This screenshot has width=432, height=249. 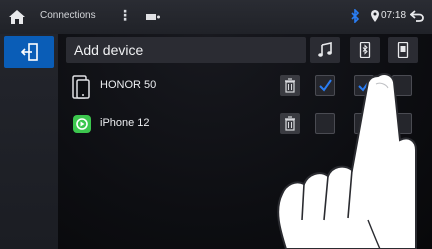 I want to click on column-media, so click(x=325, y=50).